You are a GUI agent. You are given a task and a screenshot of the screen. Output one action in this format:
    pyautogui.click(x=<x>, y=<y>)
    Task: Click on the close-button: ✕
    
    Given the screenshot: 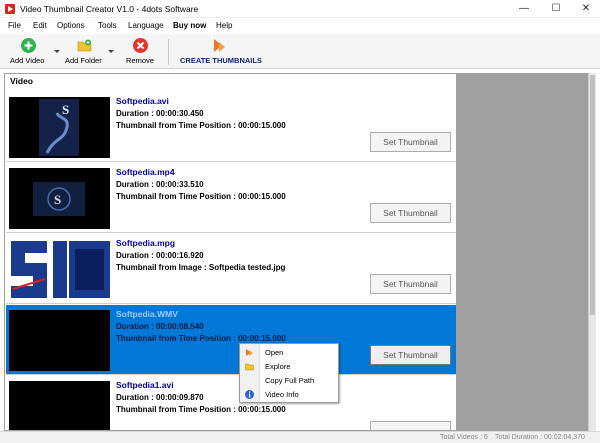 What is the action you would take?
    pyautogui.click(x=585, y=9)
    